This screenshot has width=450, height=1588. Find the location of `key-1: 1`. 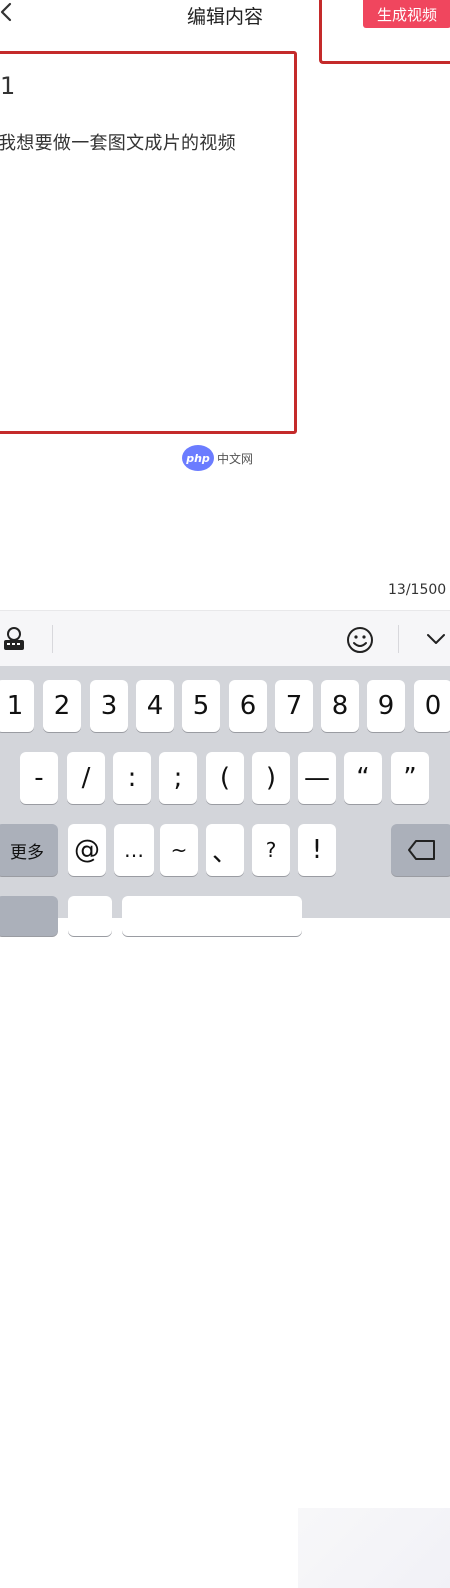

key-1: 1 is located at coordinates (17, 706).